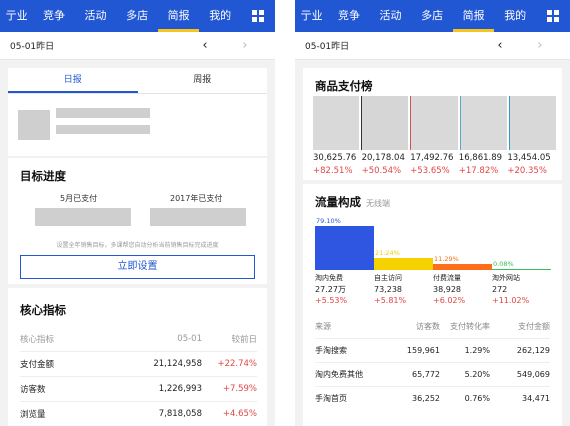 Image resolution: width=570 pixels, height=426 pixels. What do you see at coordinates (433, 243) in the screenshot?
I see `traffic-chart: 79.10% 21.24% 11.29% 0.08%` at bounding box center [433, 243].